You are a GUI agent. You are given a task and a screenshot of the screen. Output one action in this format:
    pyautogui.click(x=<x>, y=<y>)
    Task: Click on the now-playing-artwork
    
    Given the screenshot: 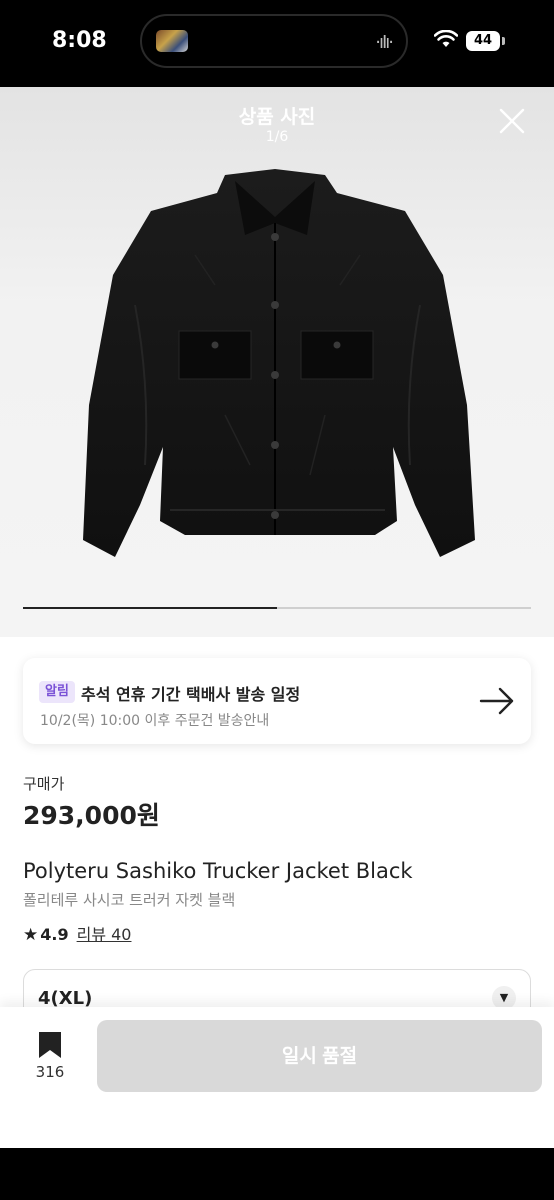 What is the action you would take?
    pyautogui.click(x=172, y=41)
    